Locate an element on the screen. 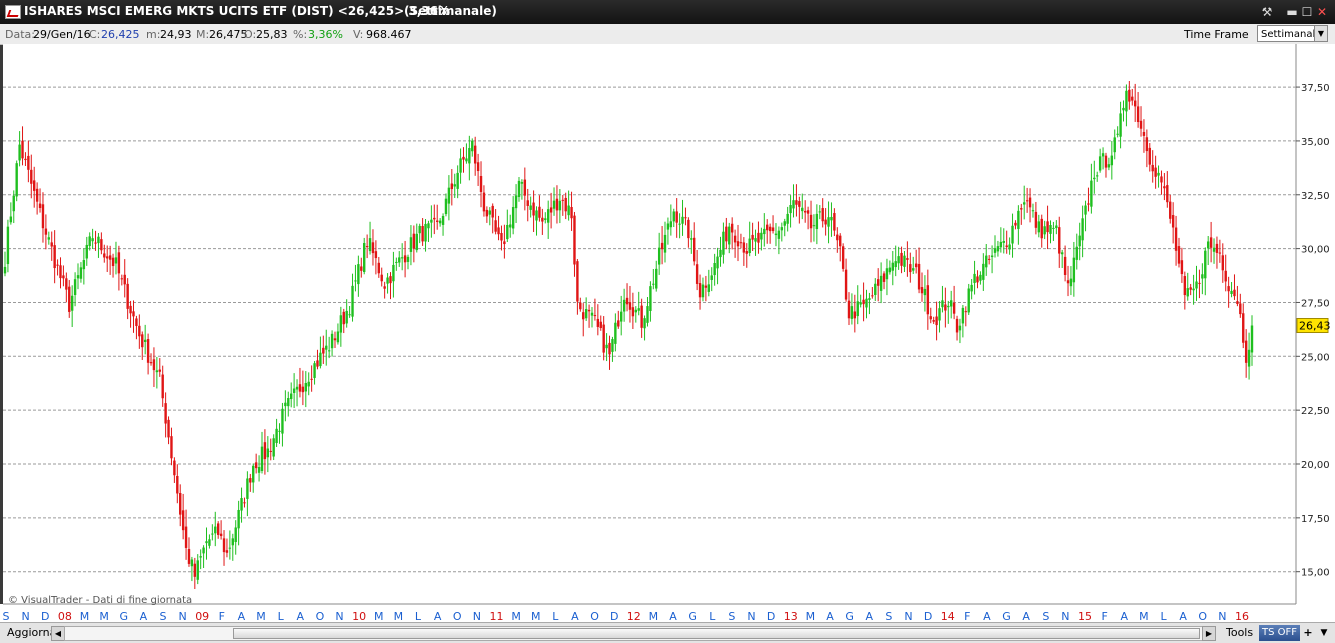 Image resolution: width=1335 pixels, height=643 pixels. close-icon: ✕ is located at coordinates (1322, 12).